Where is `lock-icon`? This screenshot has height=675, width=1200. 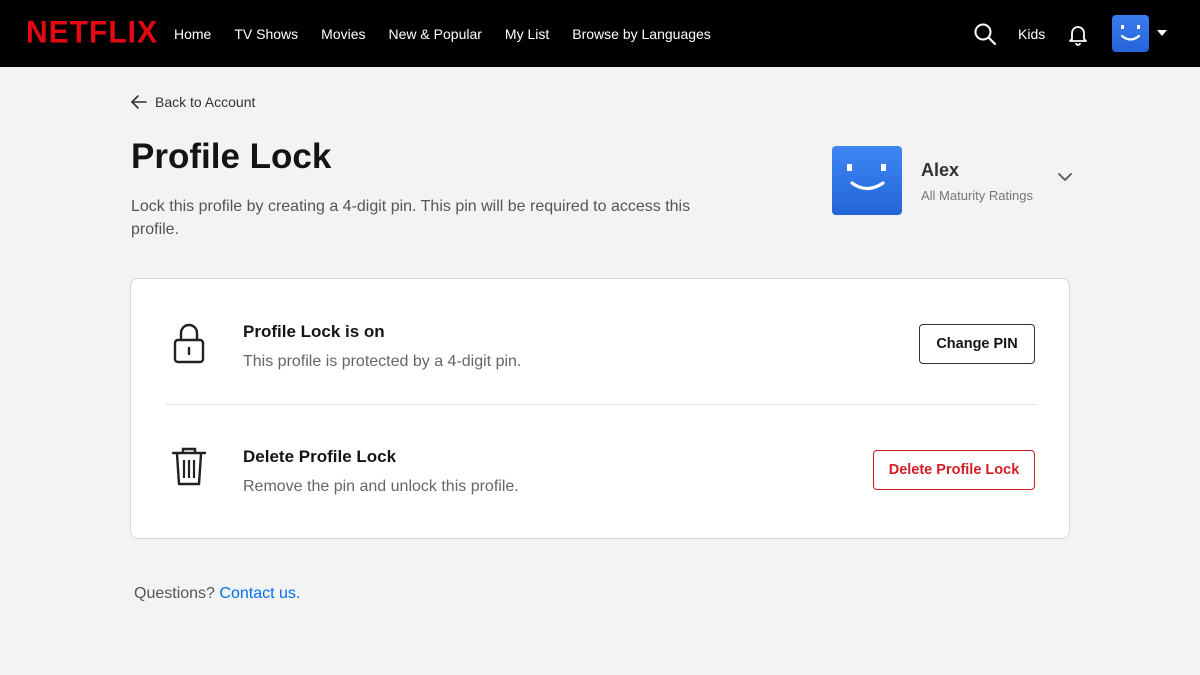 lock-icon is located at coordinates (189, 343).